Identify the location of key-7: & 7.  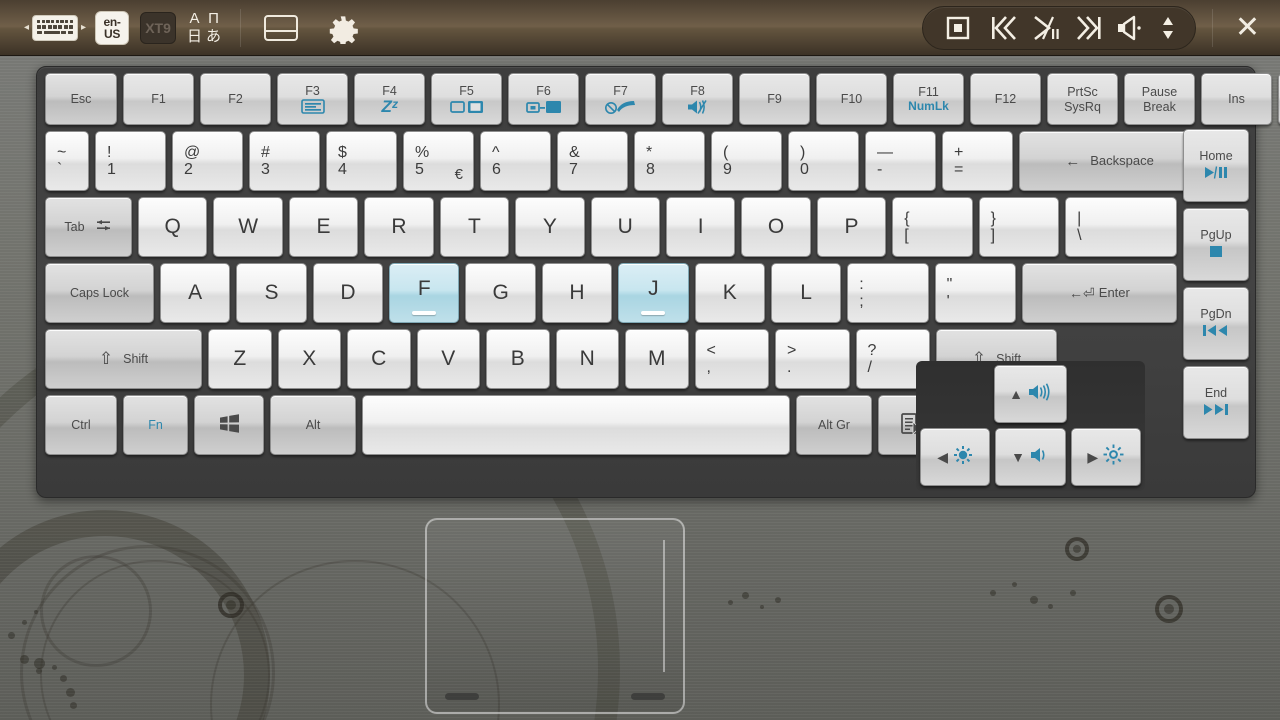
(592, 161).